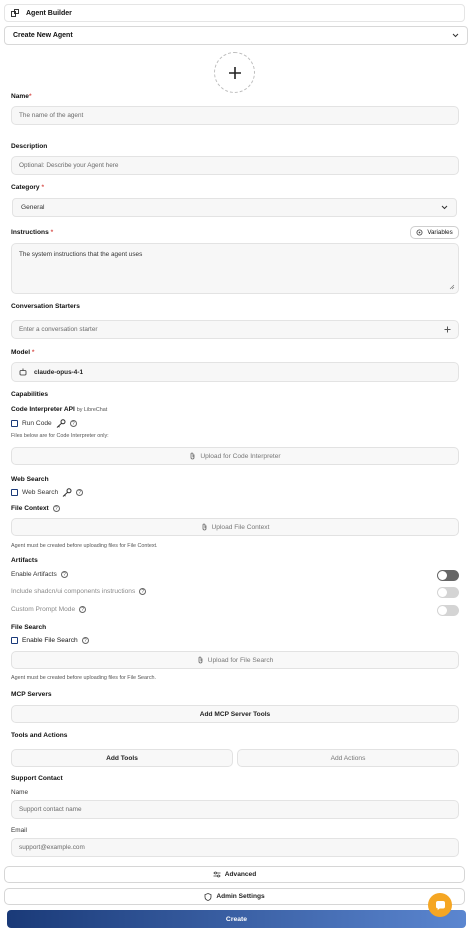 This screenshot has height=935, width=469. What do you see at coordinates (234, 13) in the screenshot?
I see `app-header: Agent Builder` at bounding box center [234, 13].